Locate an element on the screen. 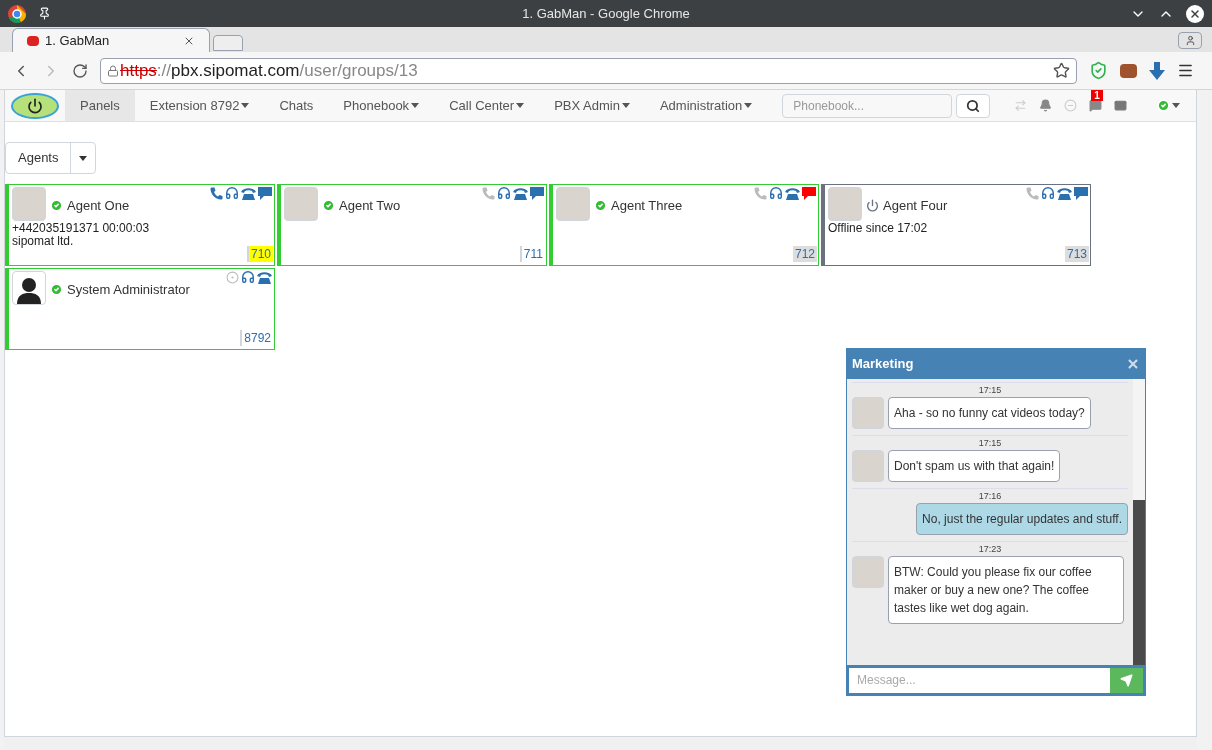  menu-icon is located at coordinates (1185, 70).